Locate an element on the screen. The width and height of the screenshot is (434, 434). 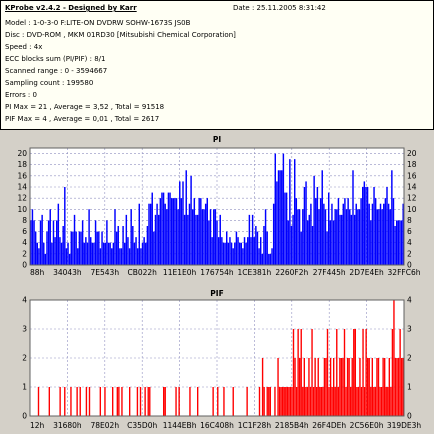
x-tick-label: 11E1E0h is located at coordinates (180, 272).